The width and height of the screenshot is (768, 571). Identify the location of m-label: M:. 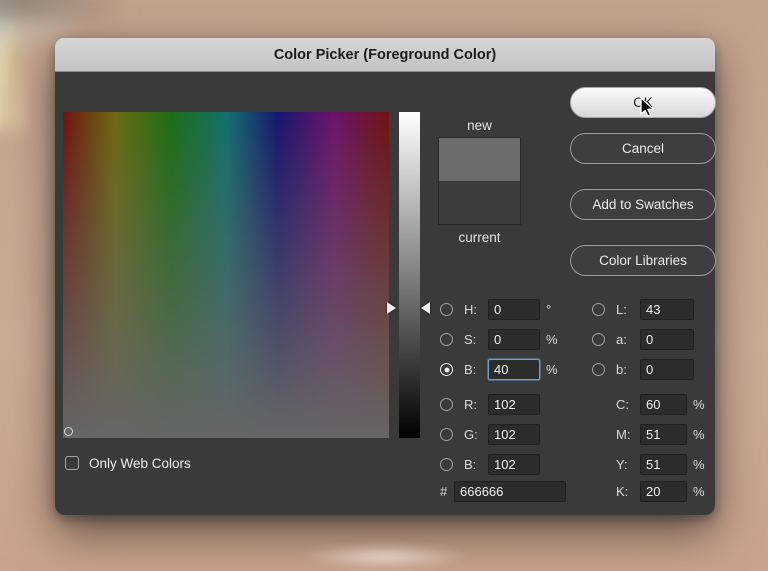
(623, 434).